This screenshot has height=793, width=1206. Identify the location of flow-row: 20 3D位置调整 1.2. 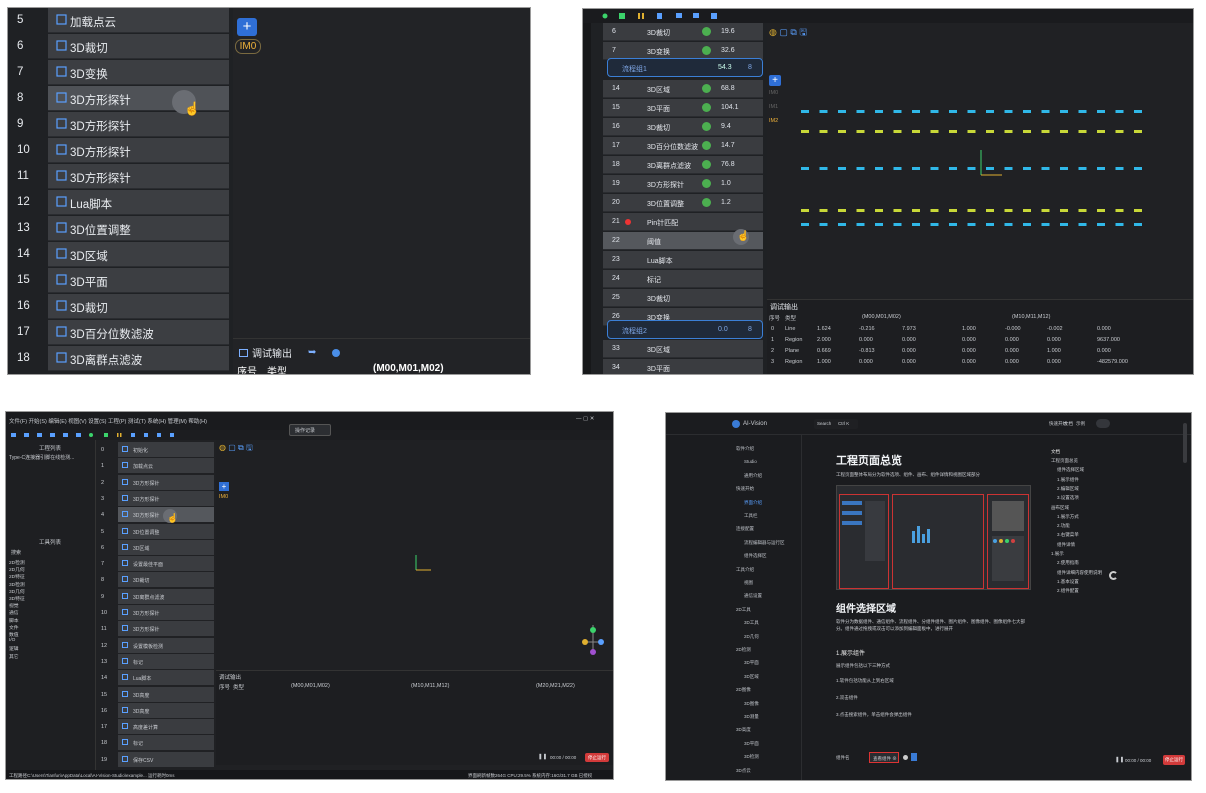
(683, 203).